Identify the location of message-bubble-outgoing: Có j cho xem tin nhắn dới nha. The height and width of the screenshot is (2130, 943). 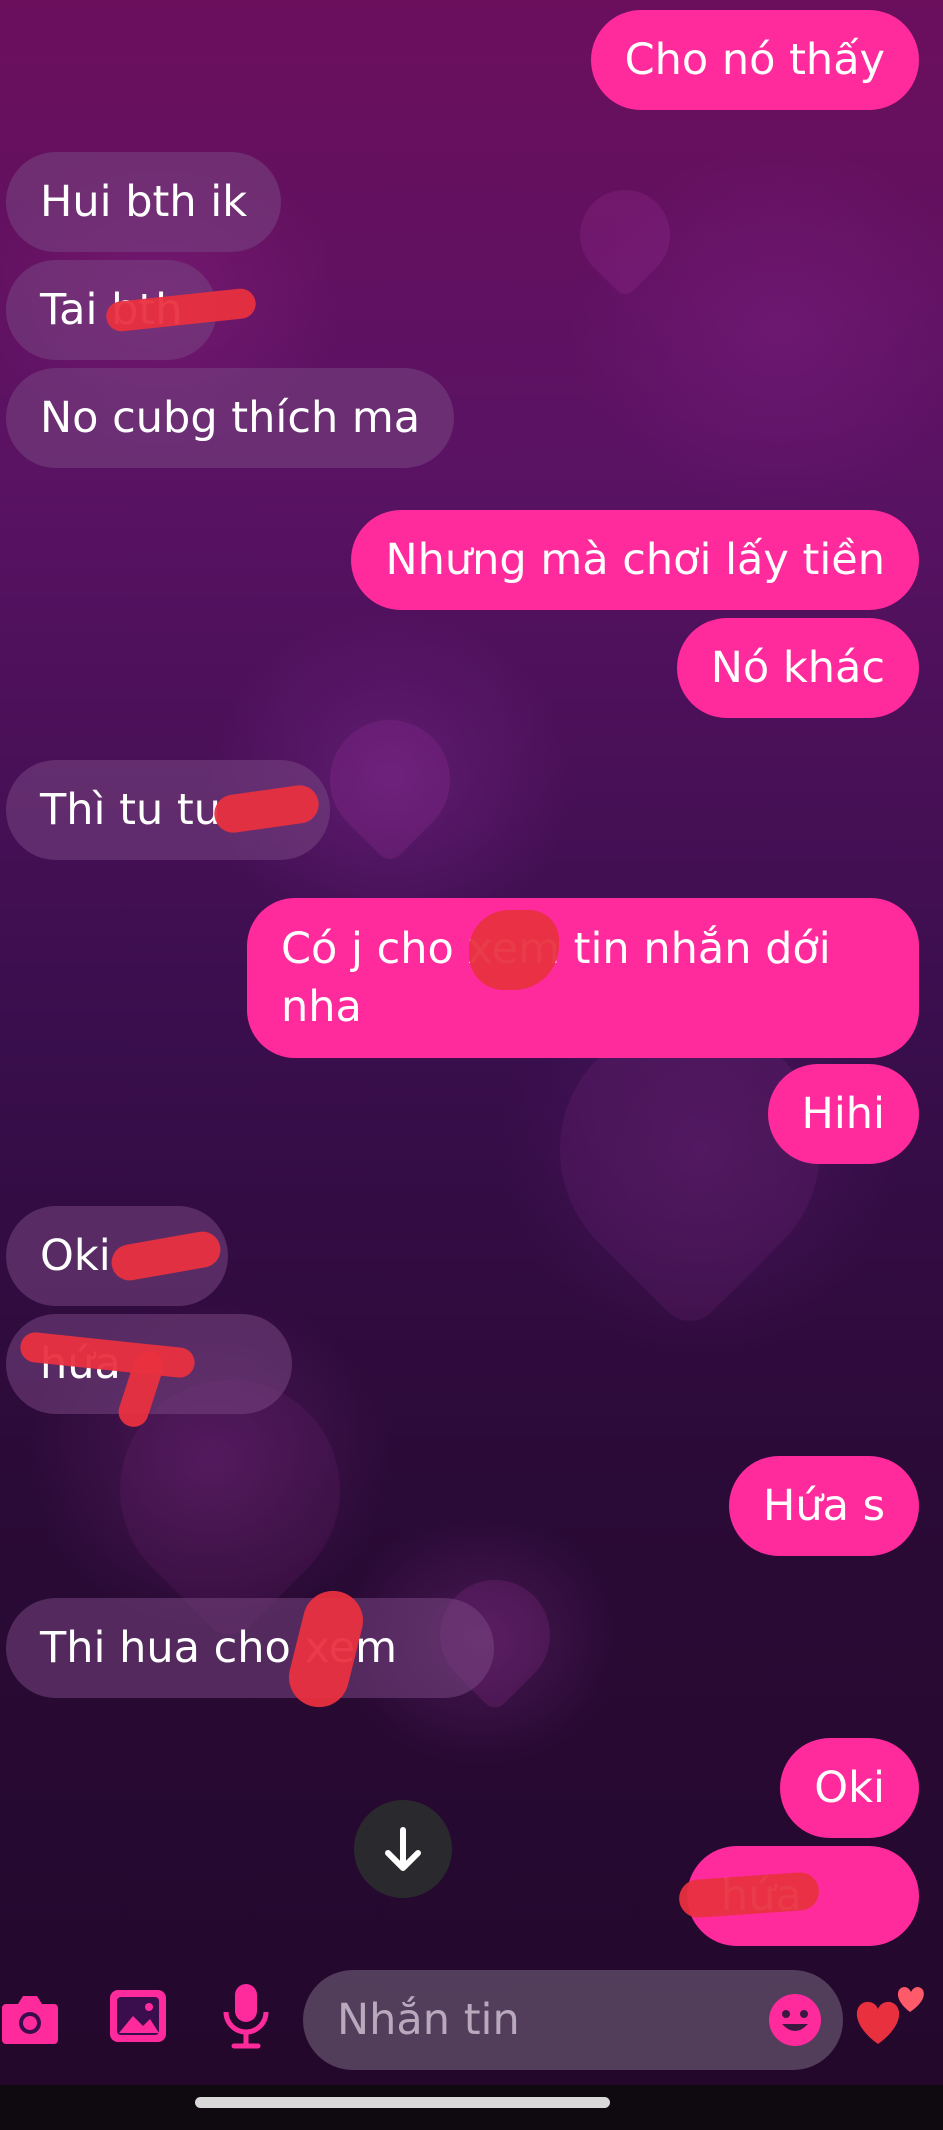
(583, 978).